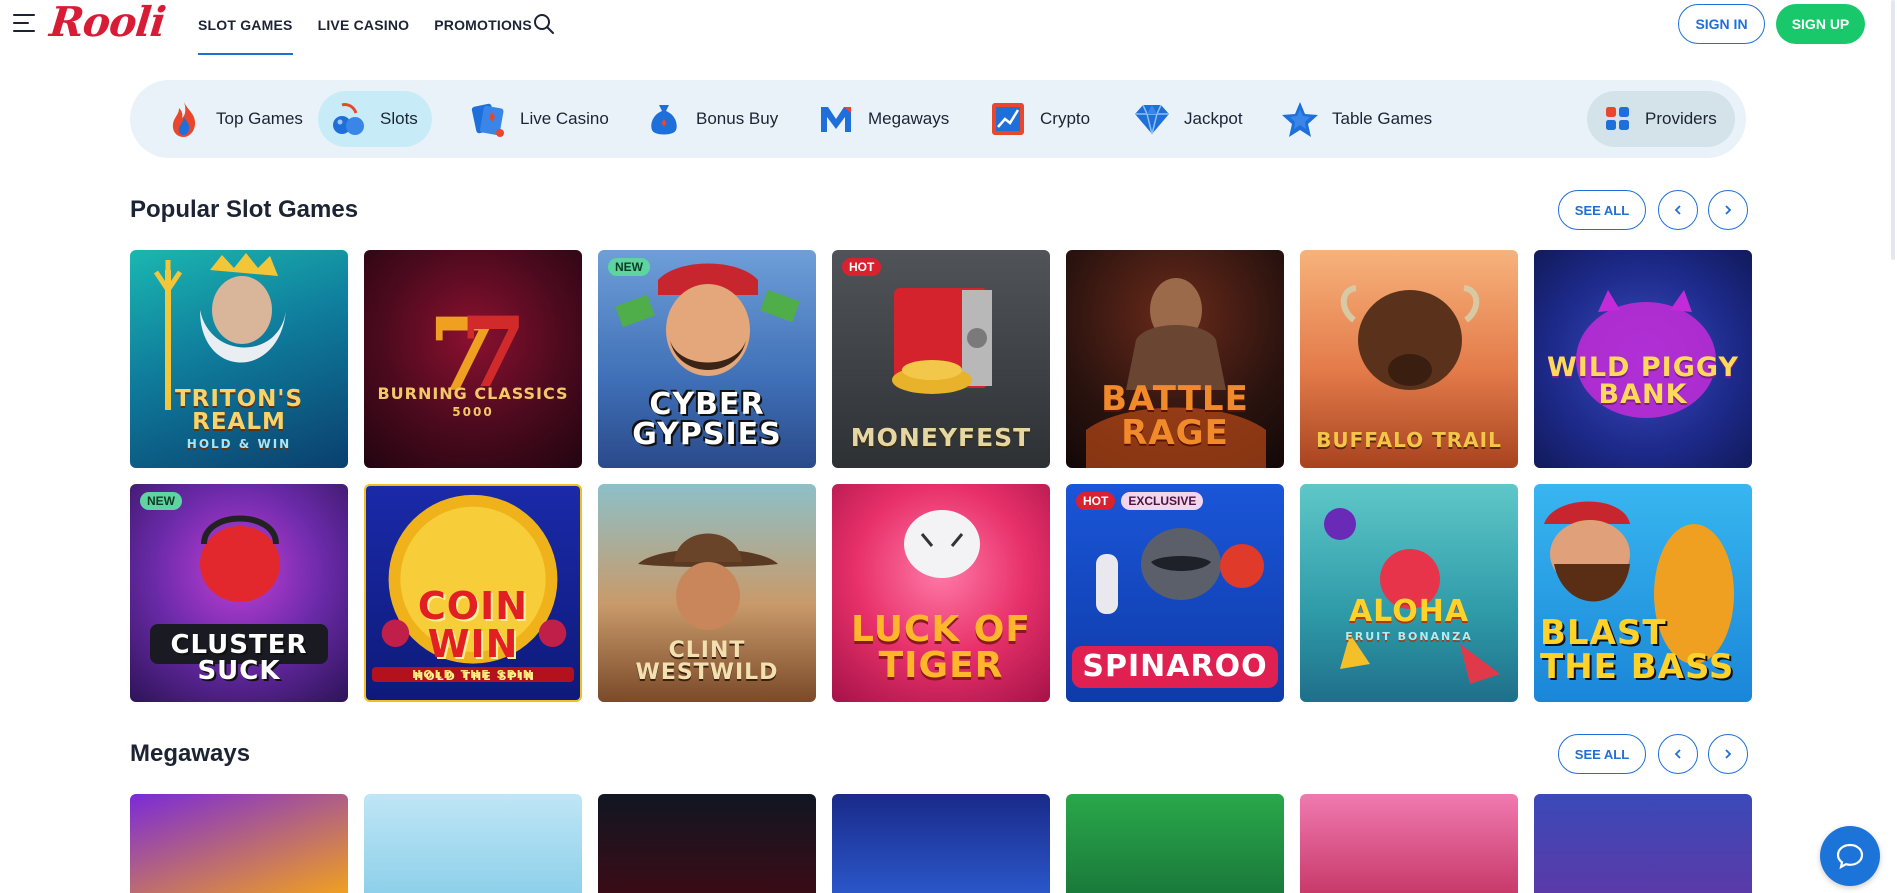 This screenshot has width=1897, height=893. What do you see at coordinates (1382, 118) in the screenshot?
I see `category-label: Table Games` at bounding box center [1382, 118].